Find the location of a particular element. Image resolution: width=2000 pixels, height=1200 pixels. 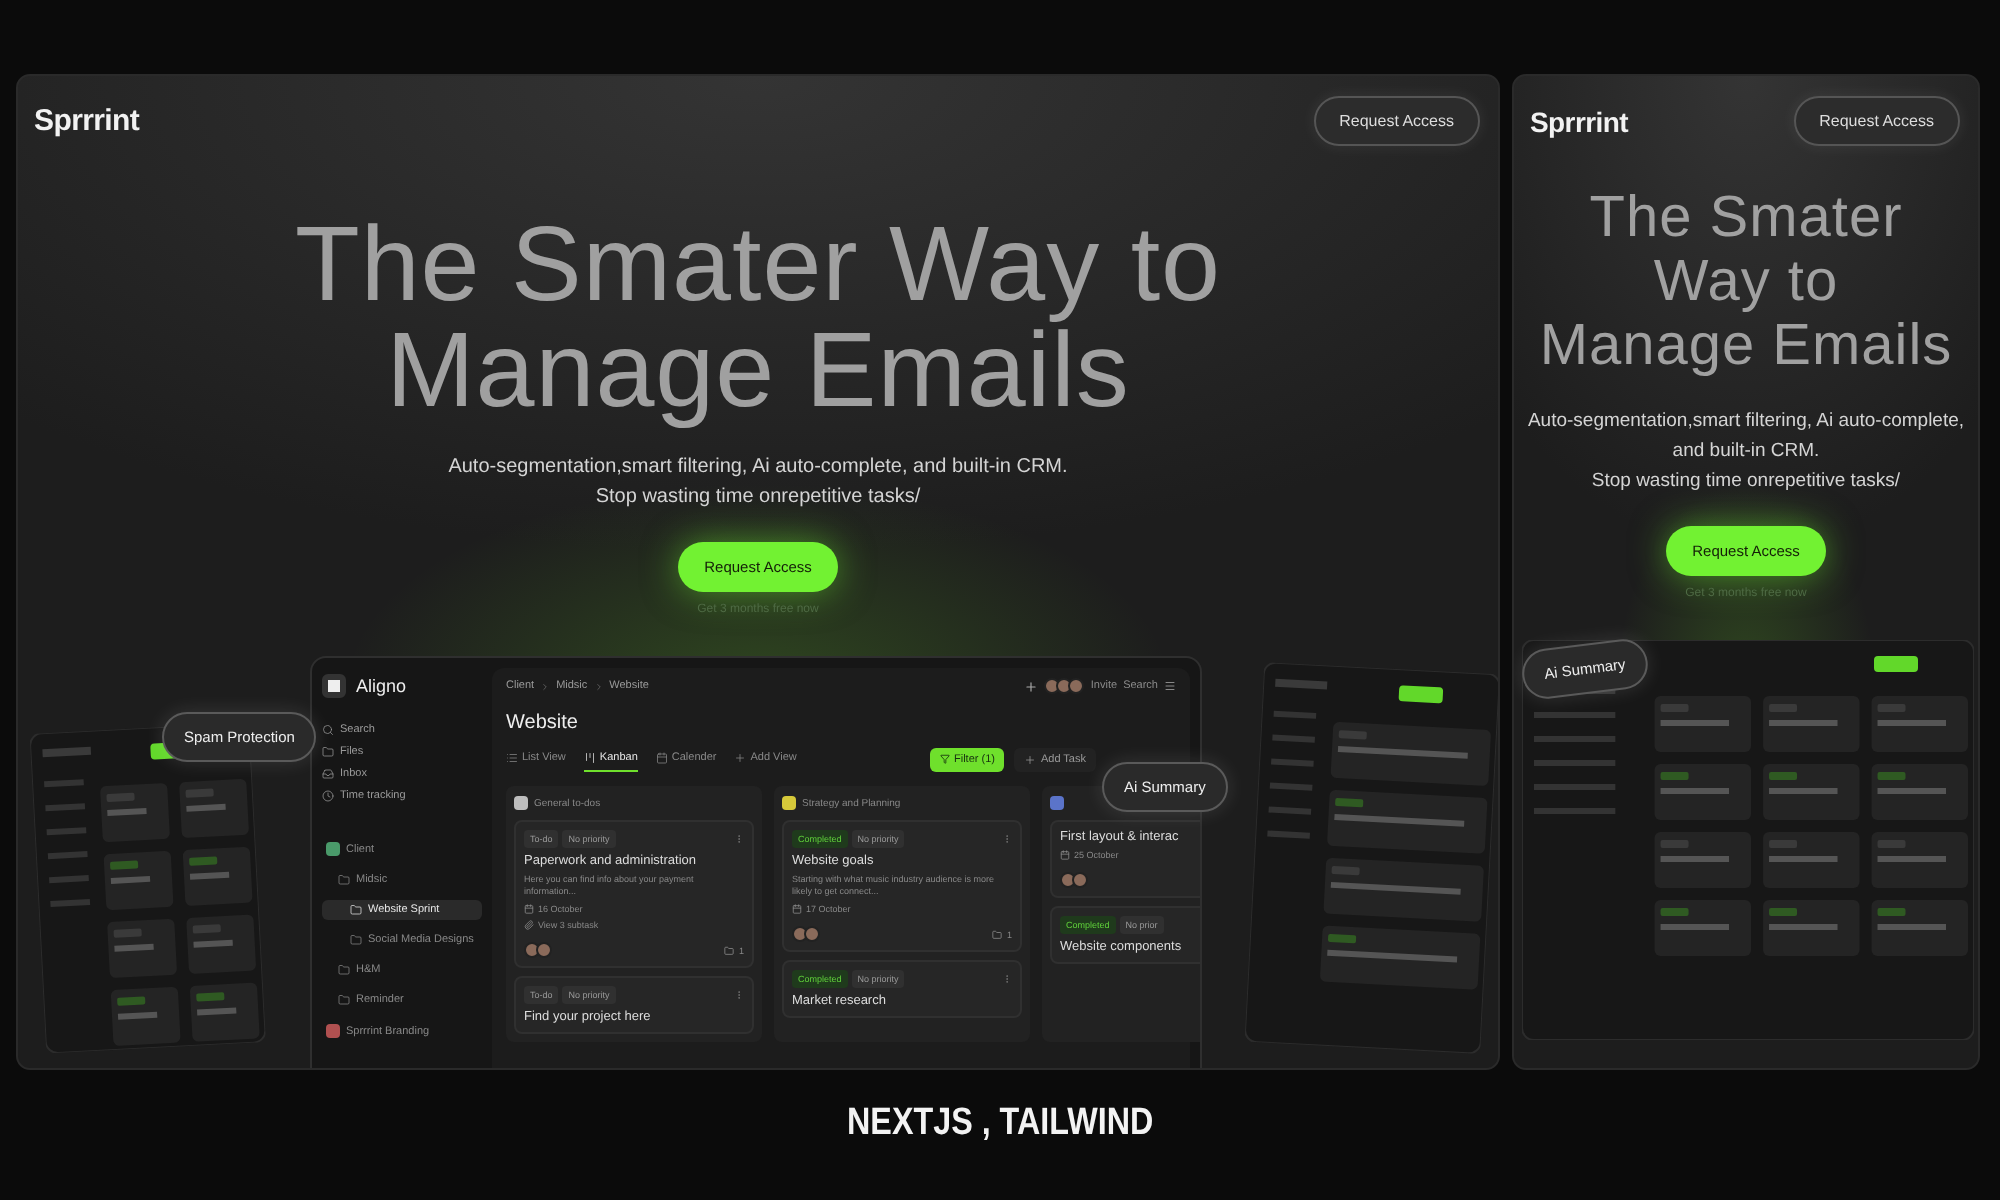

caption: NEXTJS , TAILWIND is located at coordinates (1000, 1124).